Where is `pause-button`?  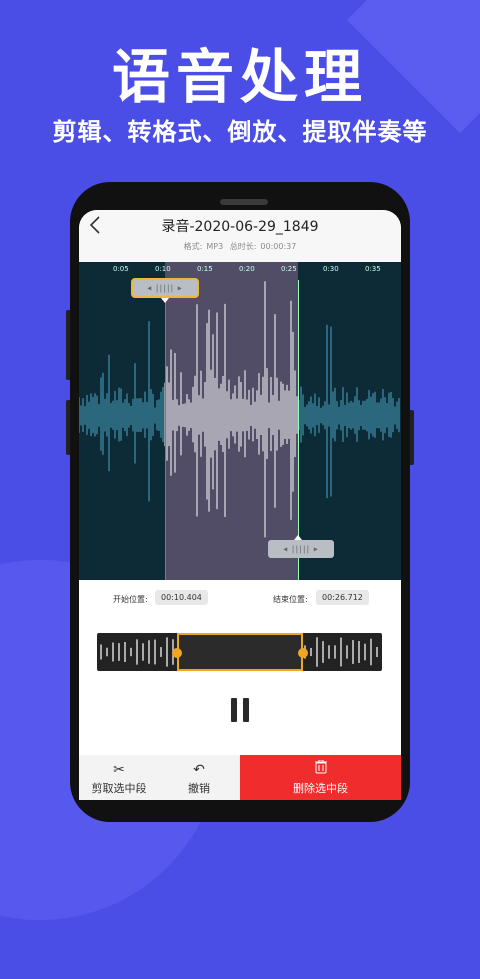
pause-button is located at coordinates (240, 711).